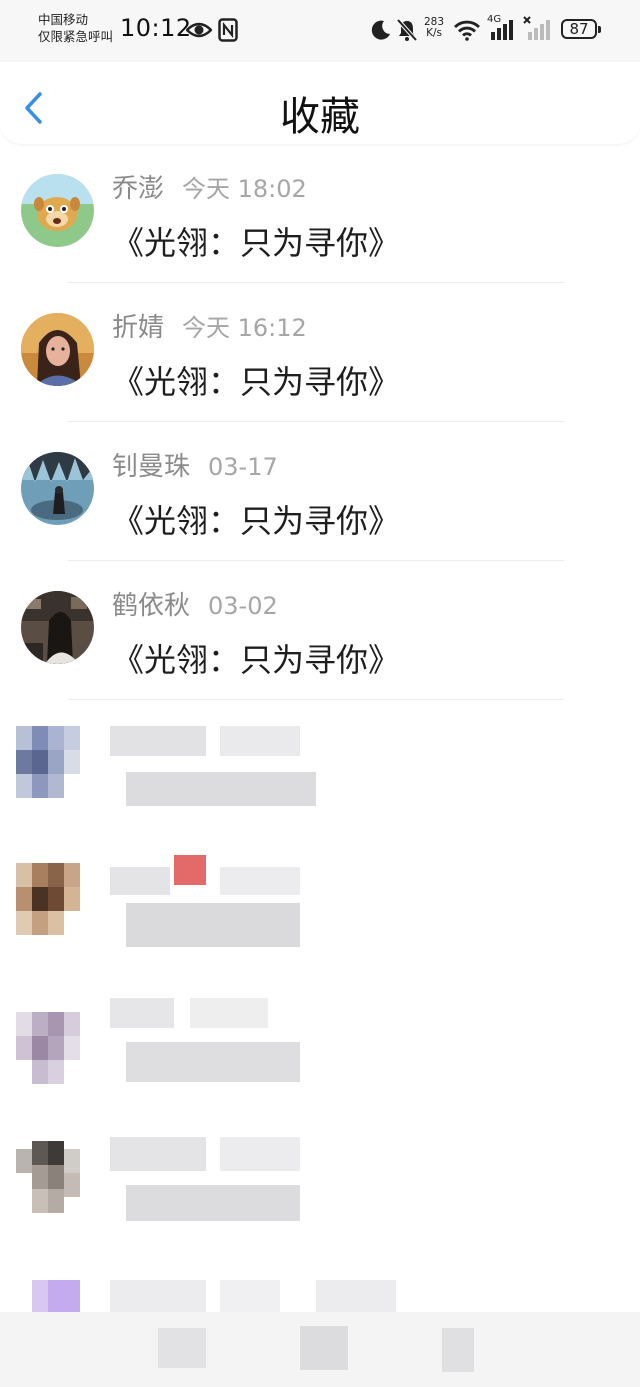 The height and width of the screenshot is (1387, 640). I want to click on item-time: 03-02, so click(243, 606).